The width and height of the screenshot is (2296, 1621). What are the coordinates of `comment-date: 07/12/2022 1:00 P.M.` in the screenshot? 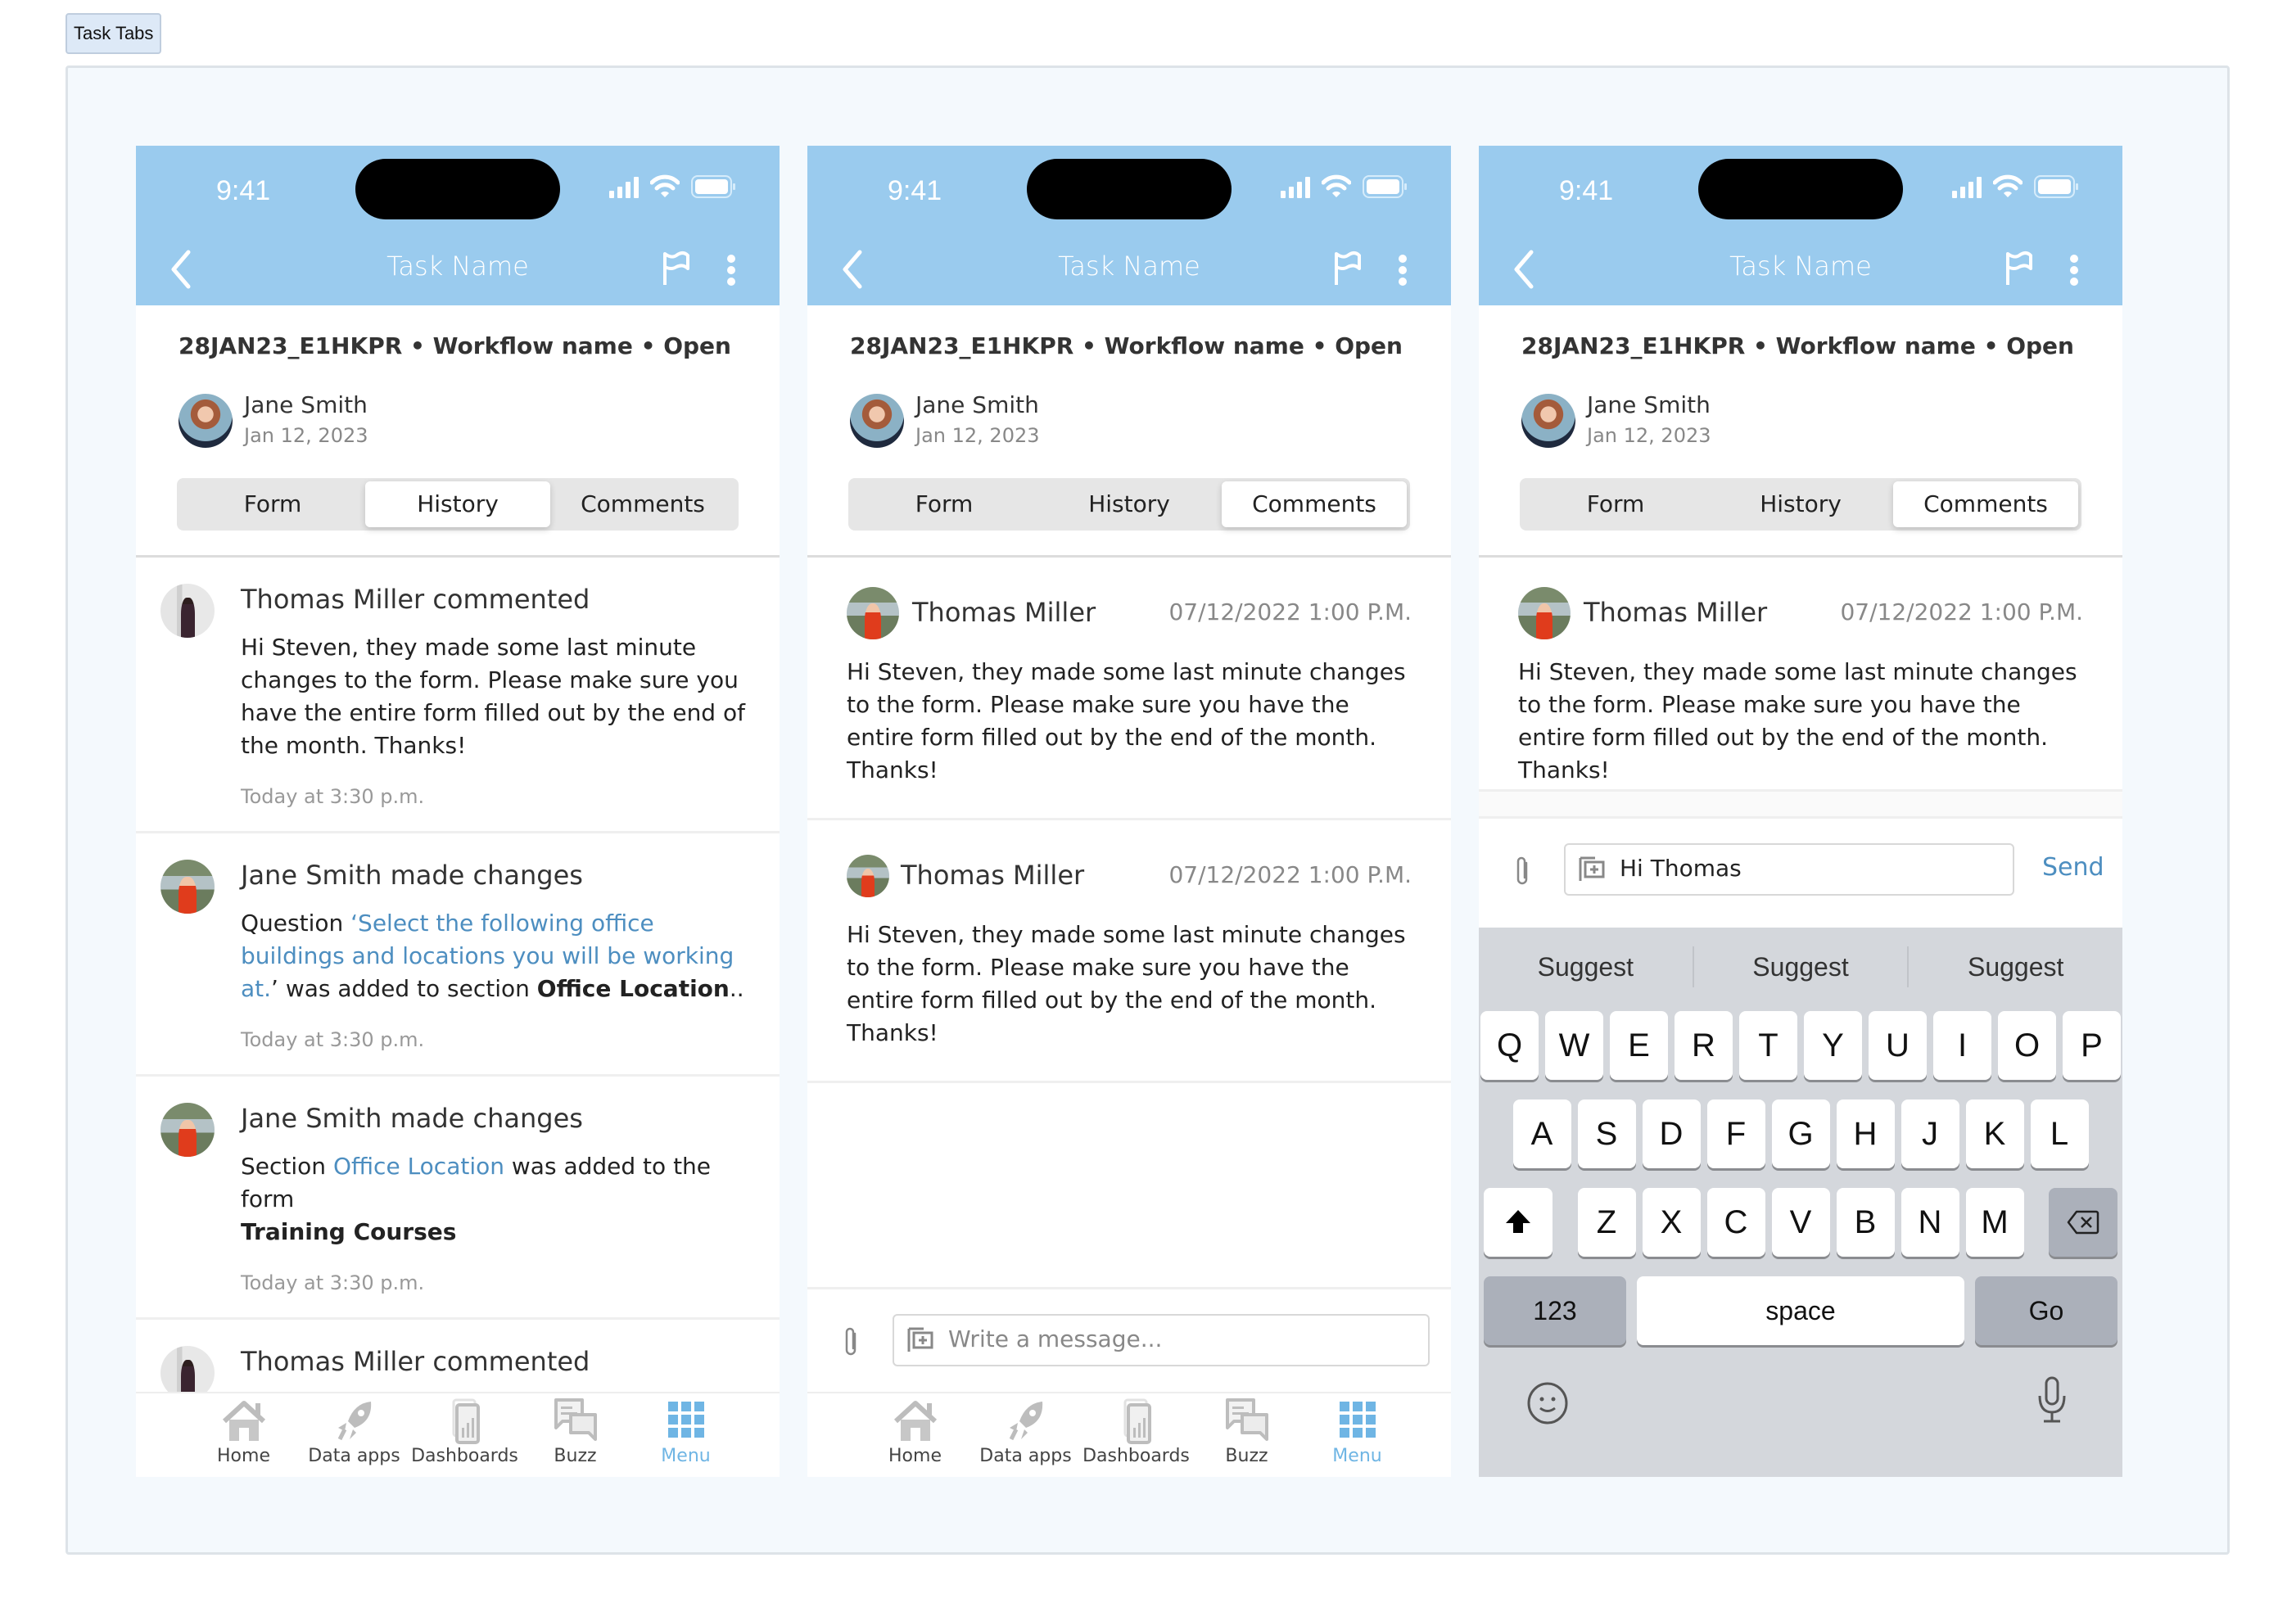 It's located at (1290, 875).